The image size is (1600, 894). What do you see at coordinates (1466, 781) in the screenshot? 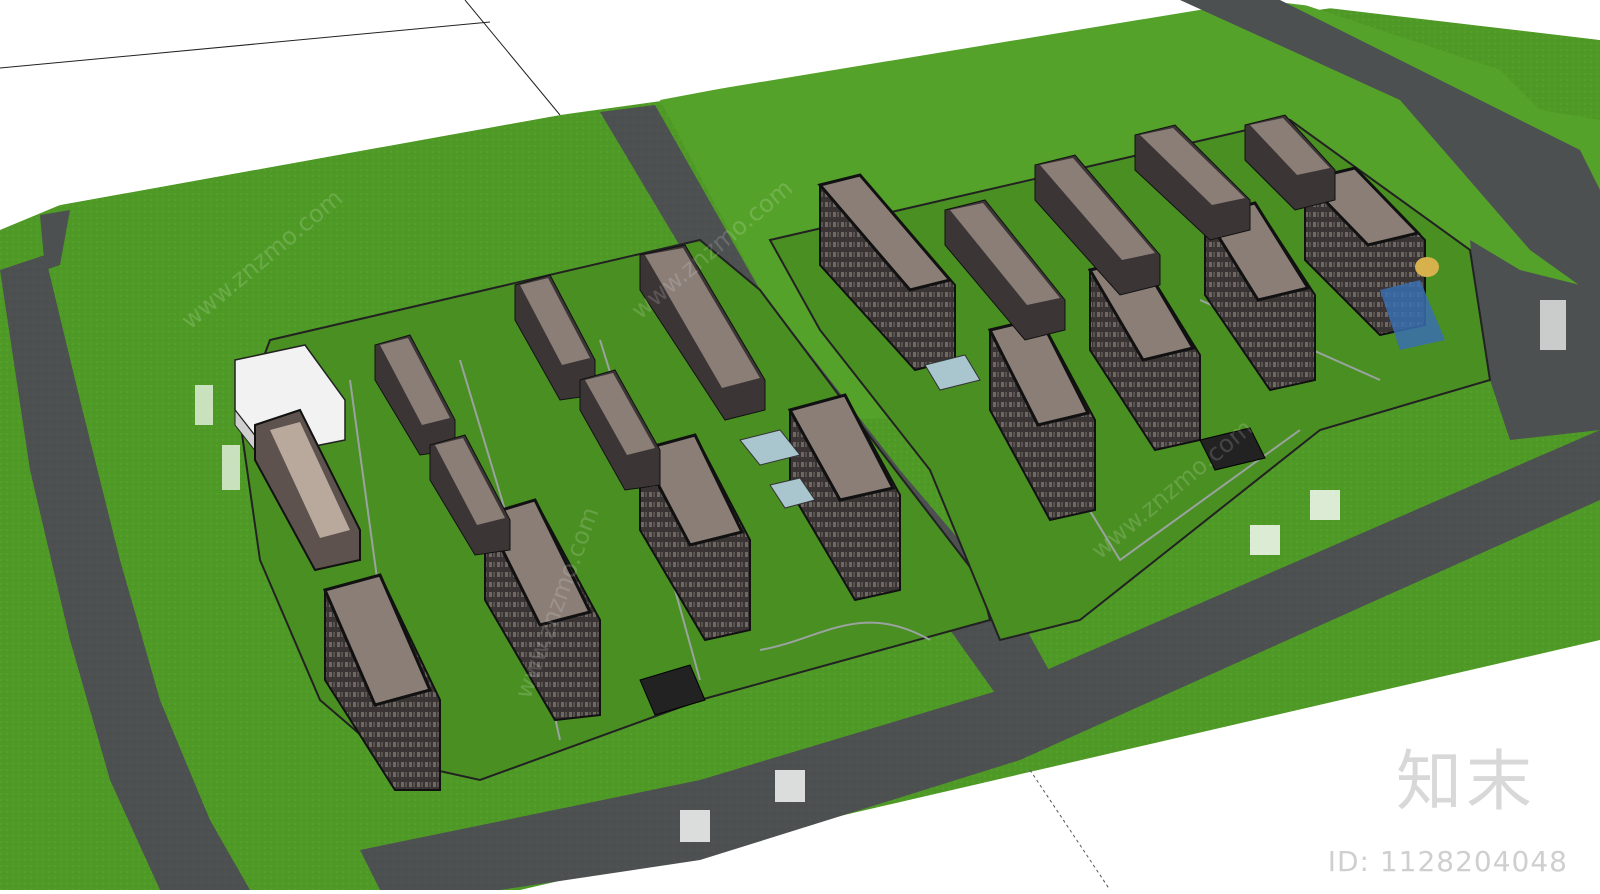
I see `brand-watermark: 知末` at bounding box center [1466, 781].